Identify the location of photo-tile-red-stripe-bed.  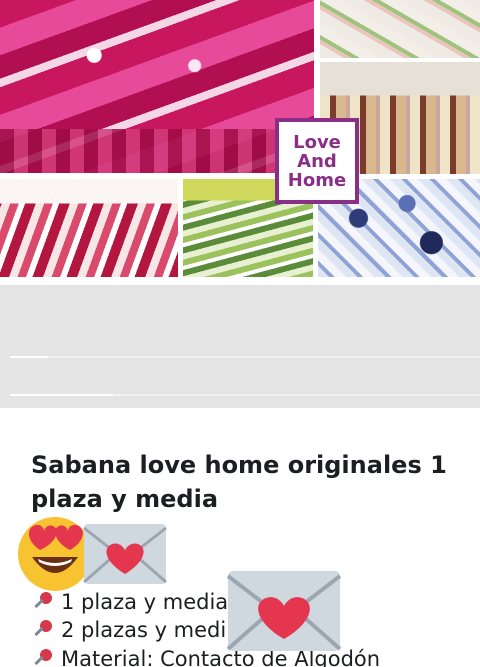
(89, 228).